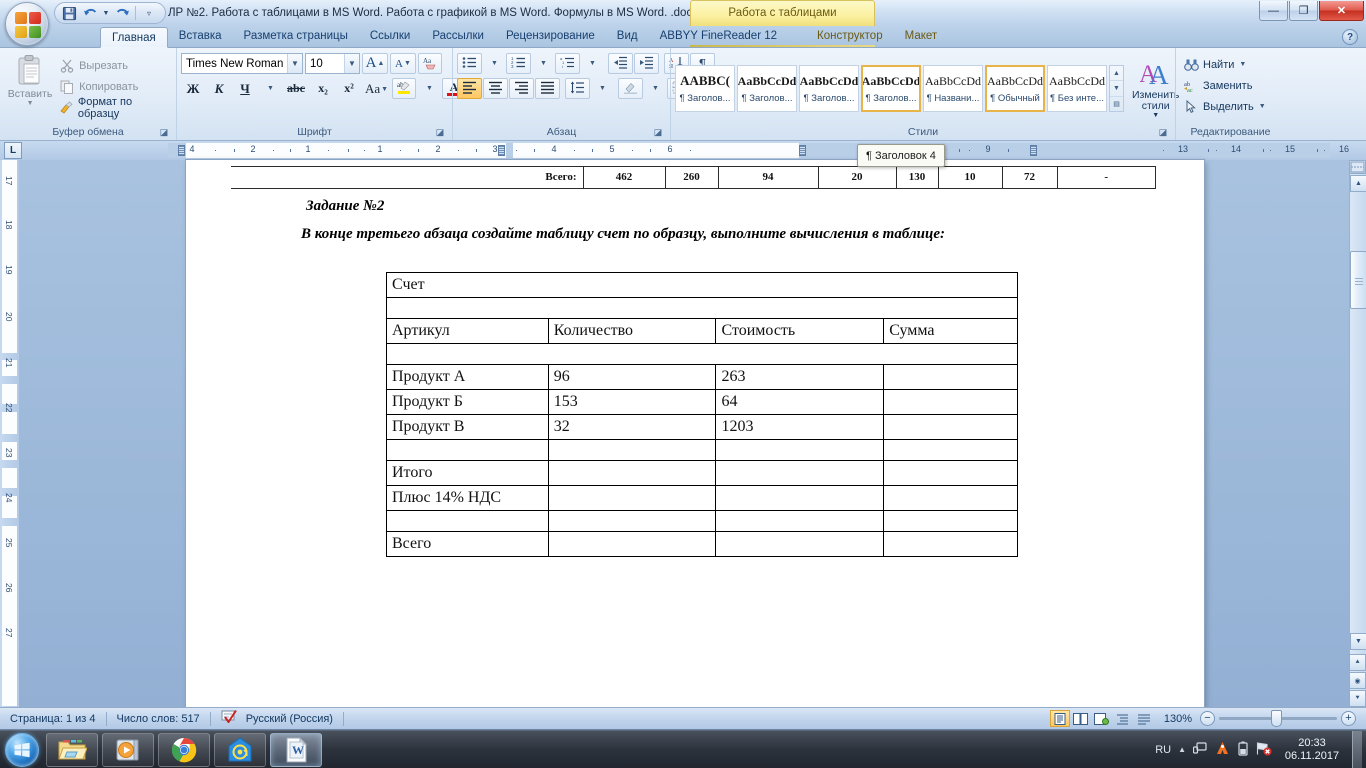 The width and height of the screenshot is (1366, 768). I want to click on table-cell: -, so click(1106, 177).